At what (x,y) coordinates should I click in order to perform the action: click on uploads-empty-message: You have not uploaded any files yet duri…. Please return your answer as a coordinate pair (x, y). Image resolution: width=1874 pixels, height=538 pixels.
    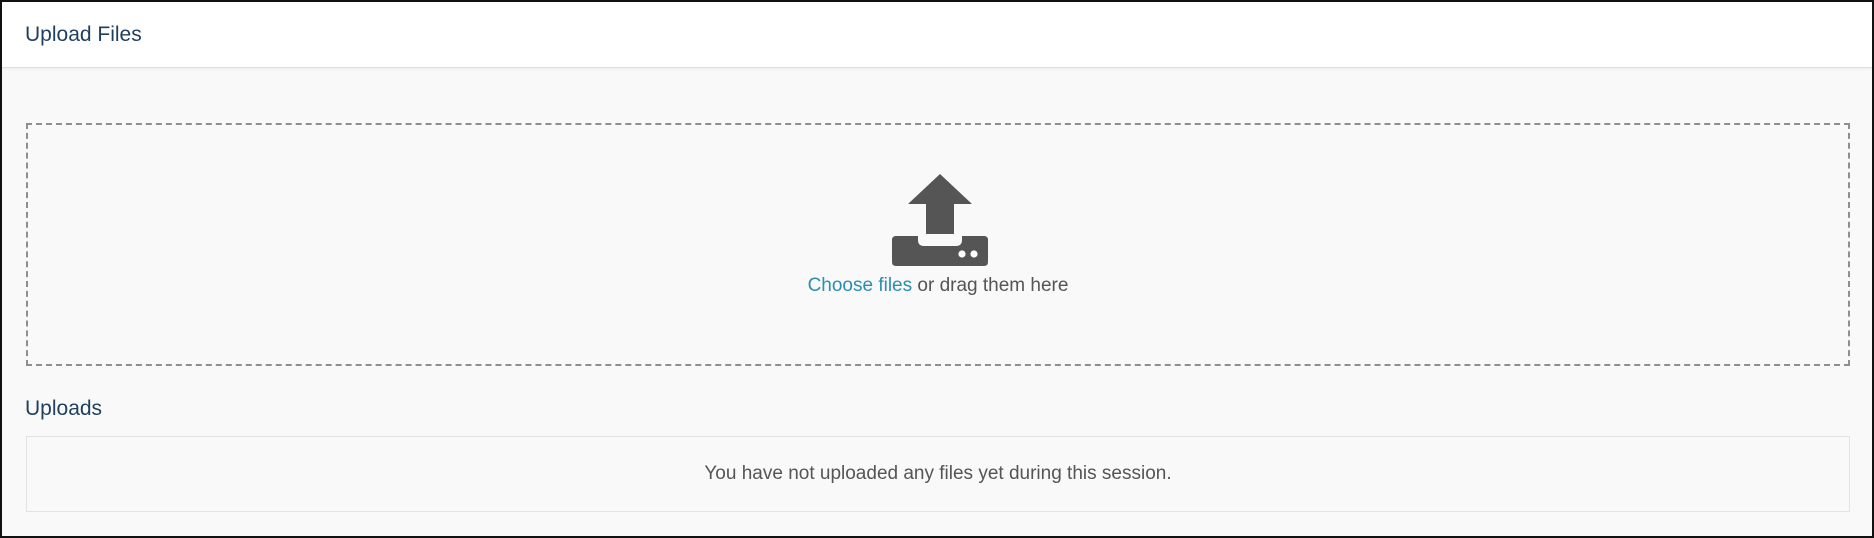
    Looking at the image, I should click on (938, 473).